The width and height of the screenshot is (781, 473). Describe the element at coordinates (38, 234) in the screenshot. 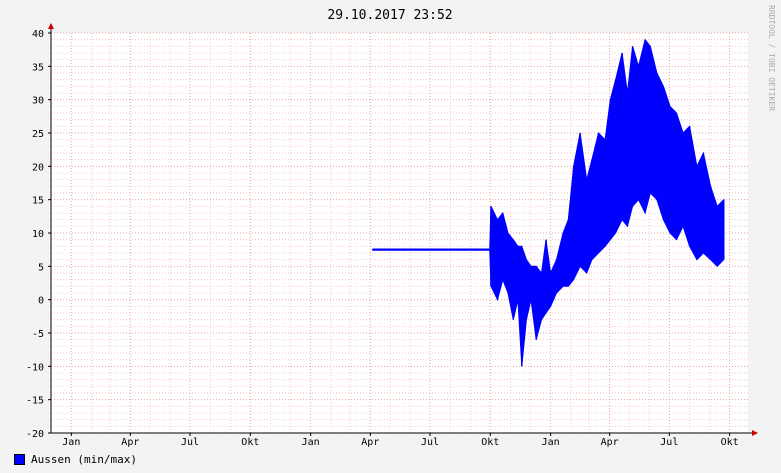

I see `y-tick-label: 10` at that location.